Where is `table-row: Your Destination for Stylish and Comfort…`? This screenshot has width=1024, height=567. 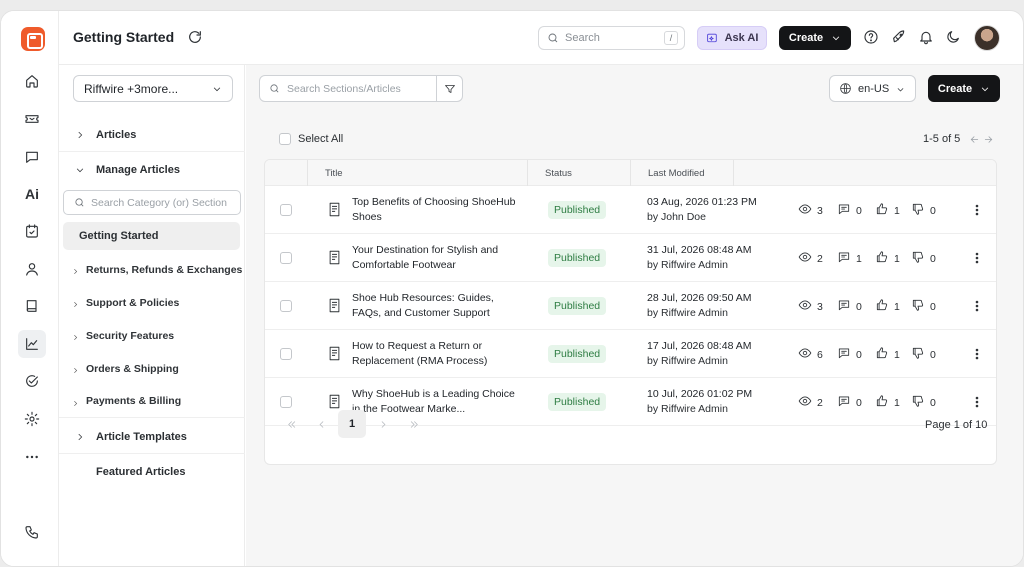
table-row: Your Destination for Stylish and Comfort… is located at coordinates (630, 258).